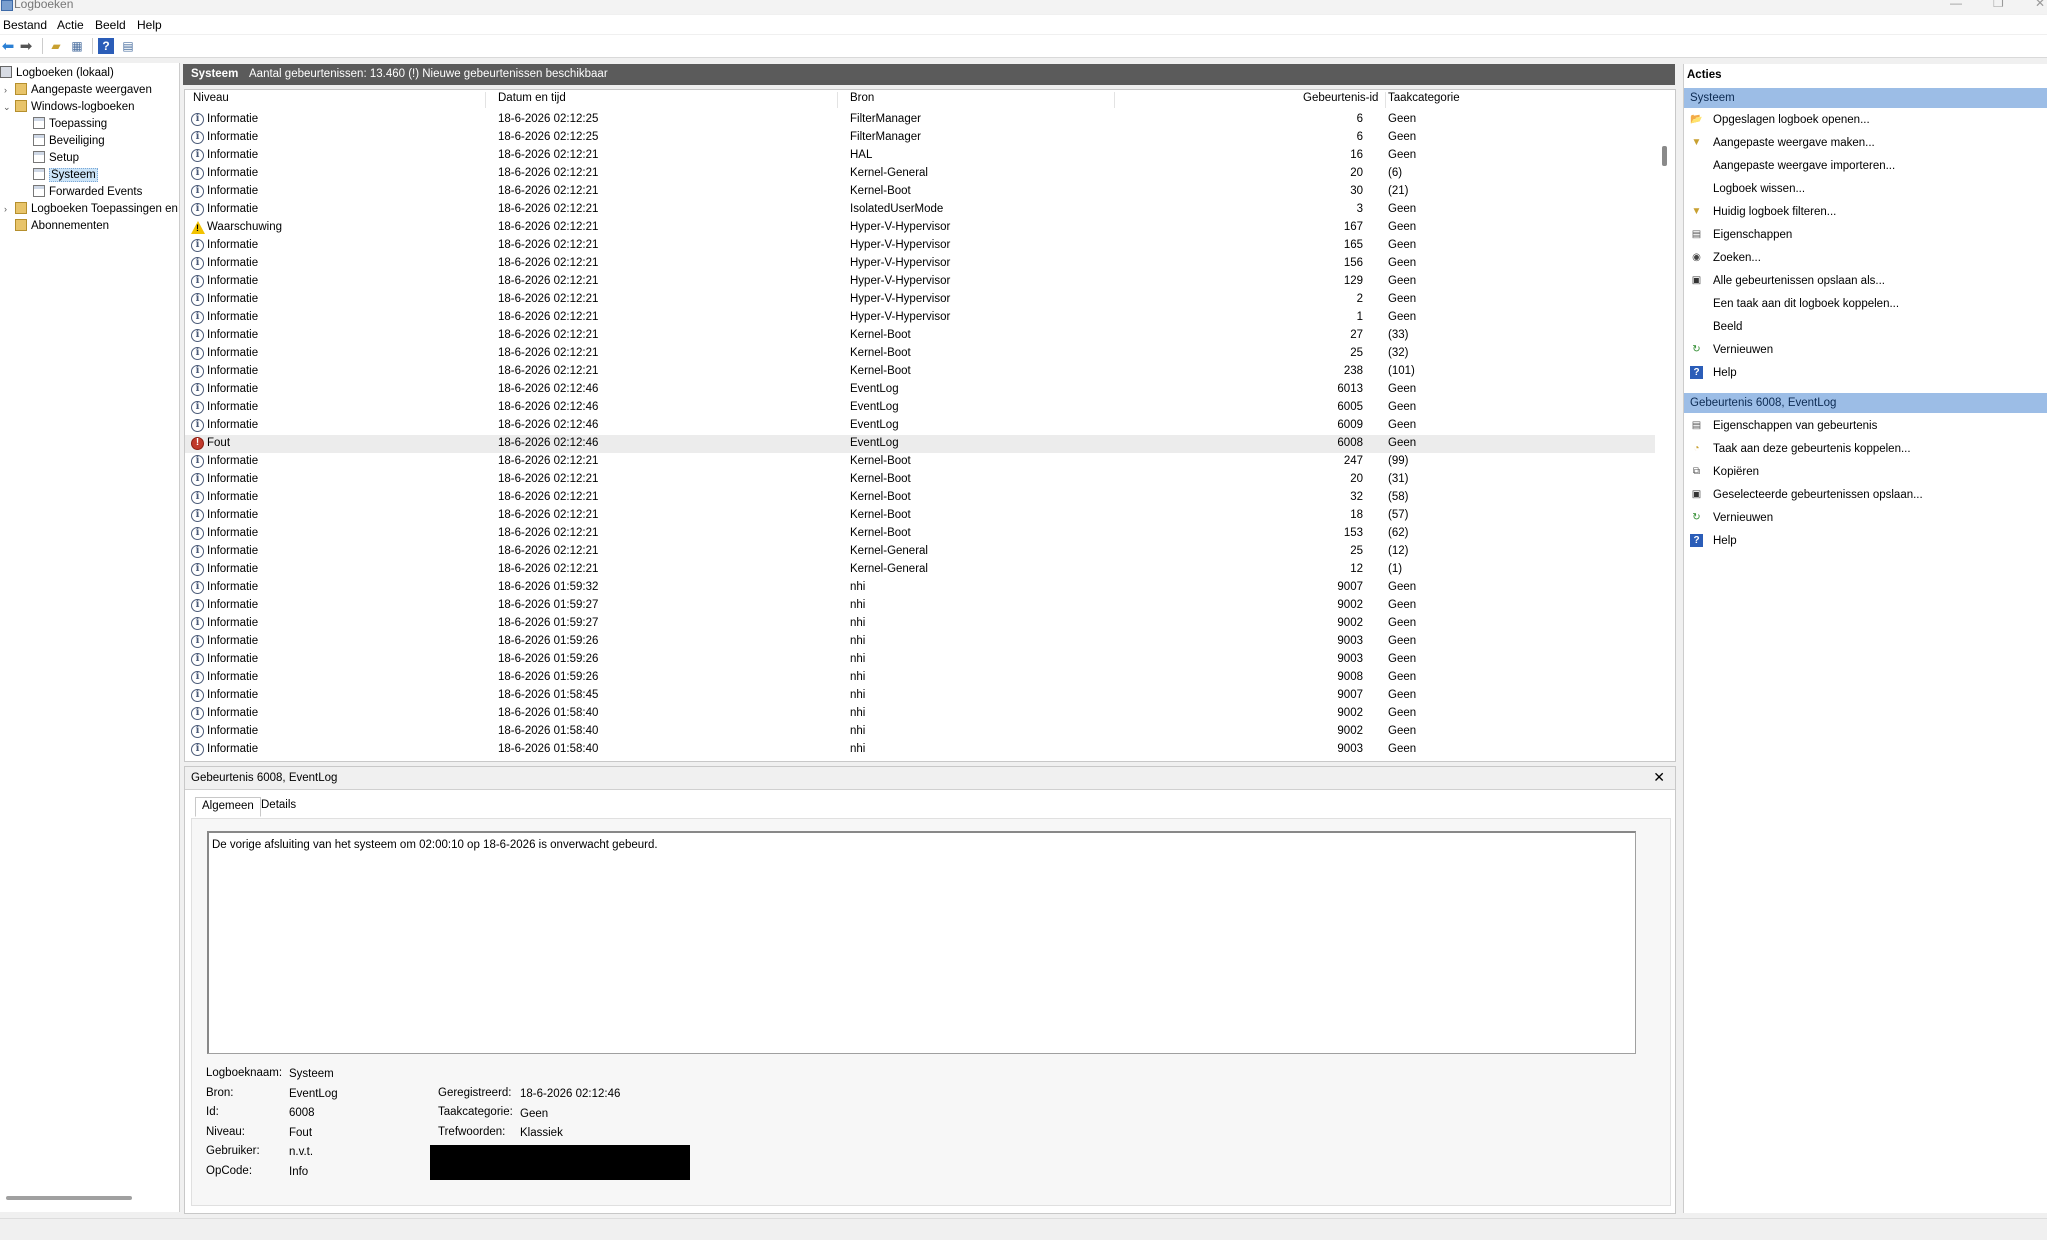  Describe the element at coordinates (56, 158) in the screenshot. I see `tree-log-setup: Setup` at that location.